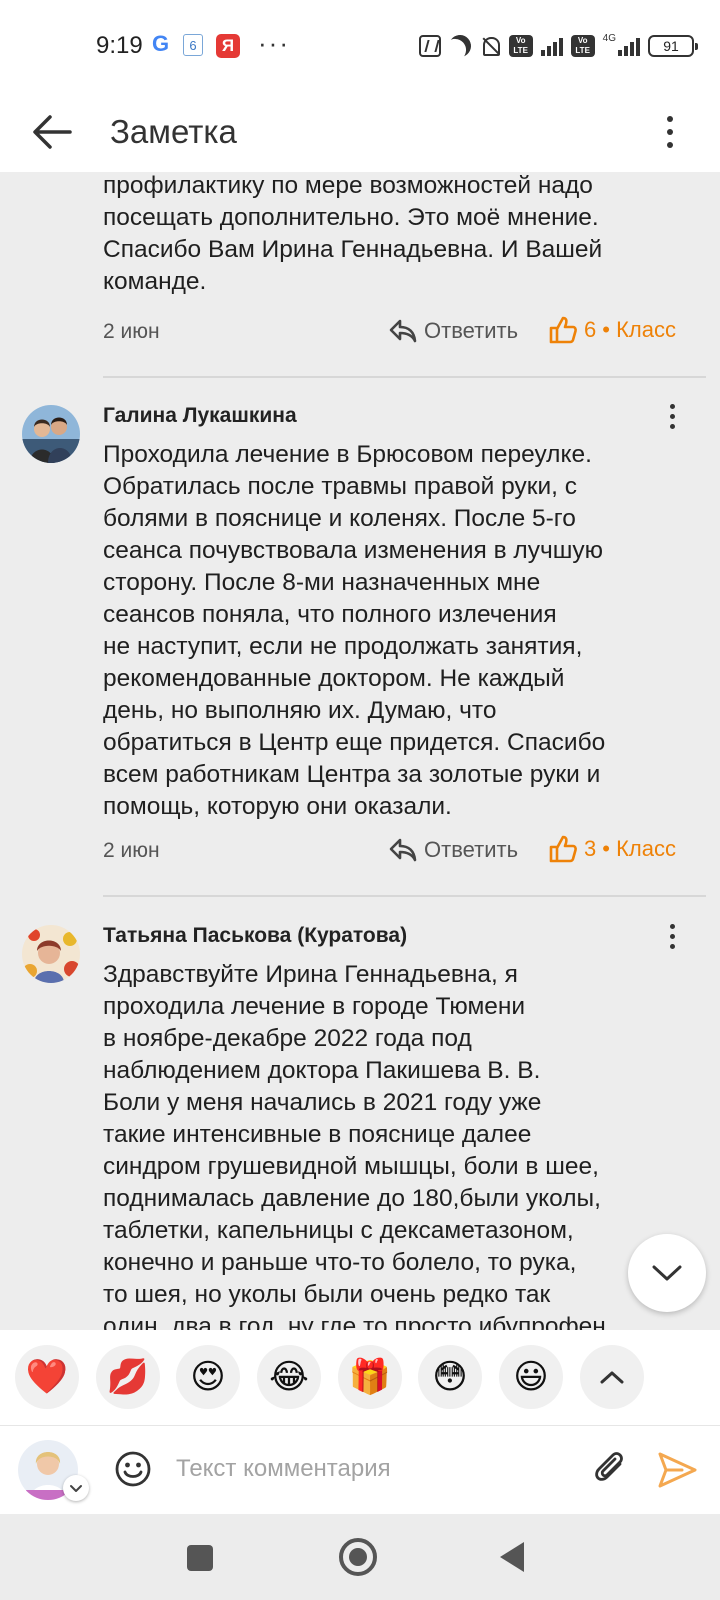 The height and width of the screenshot is (1600, 720). What do you see at coordinates (677, 1470) in the screenshot?
I see `send-icon` at bounding box center [677, 1470].